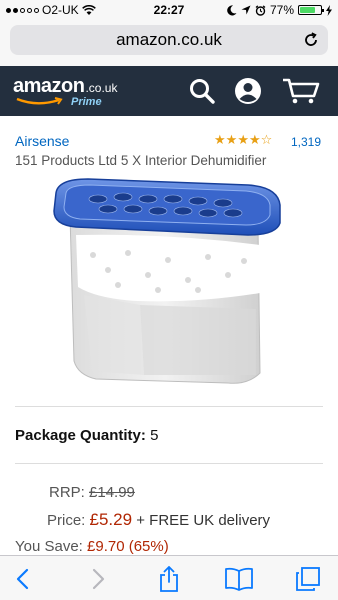  What do you see at coordinates (311, 10) in the screenshot?
I see `battery-icon` at bounding box center [311, 10].